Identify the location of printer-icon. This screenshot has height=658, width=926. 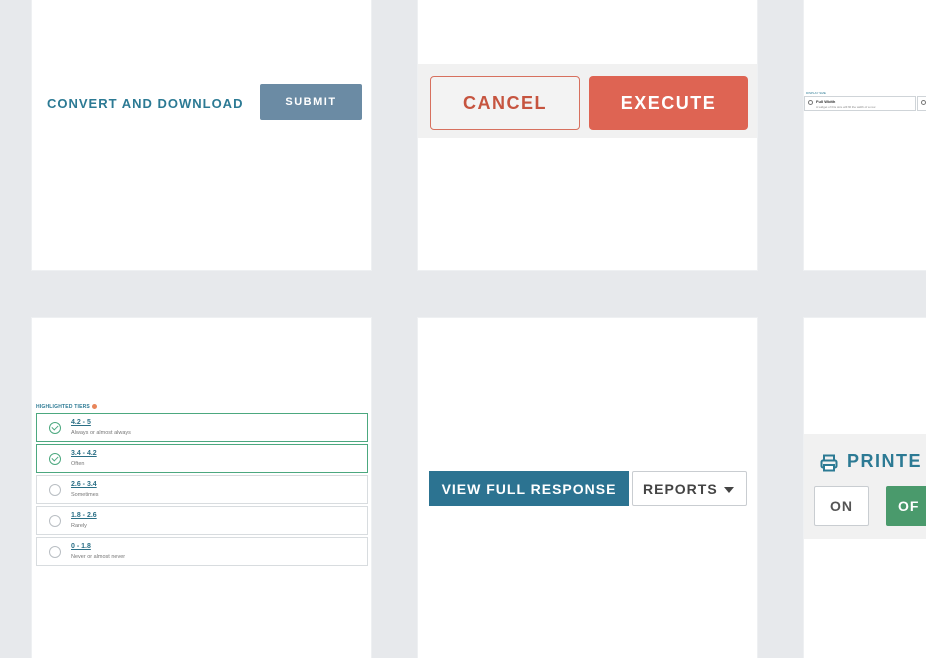
(829, 463).